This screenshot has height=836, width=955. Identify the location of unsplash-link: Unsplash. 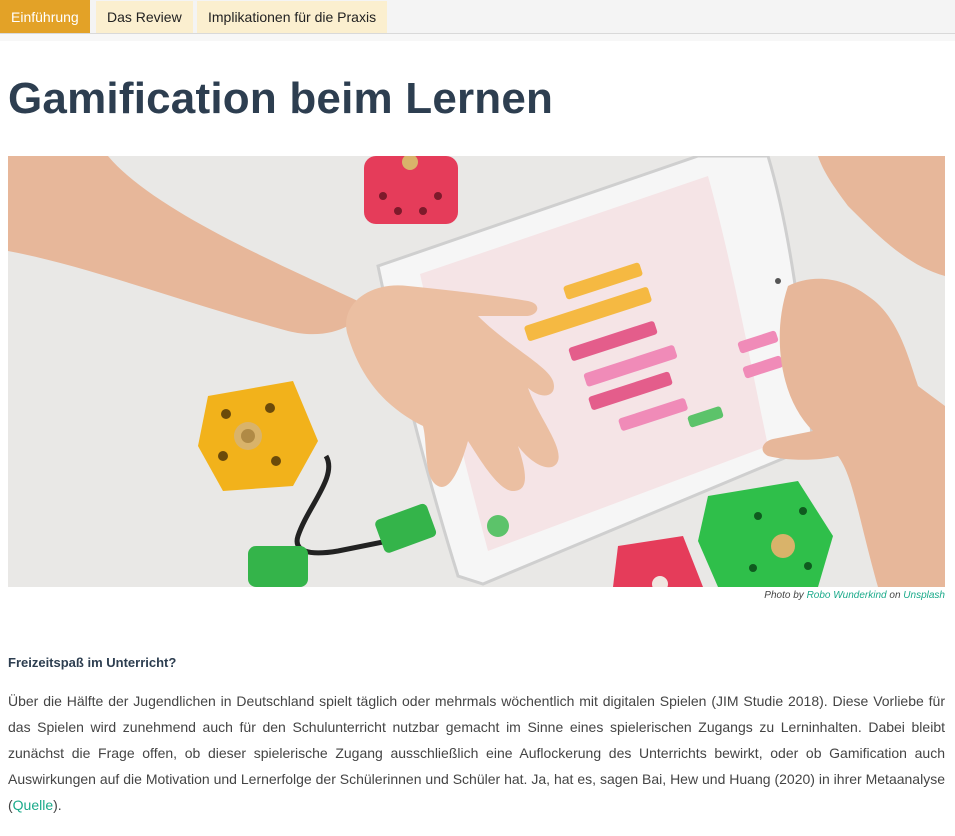
(924, 595).